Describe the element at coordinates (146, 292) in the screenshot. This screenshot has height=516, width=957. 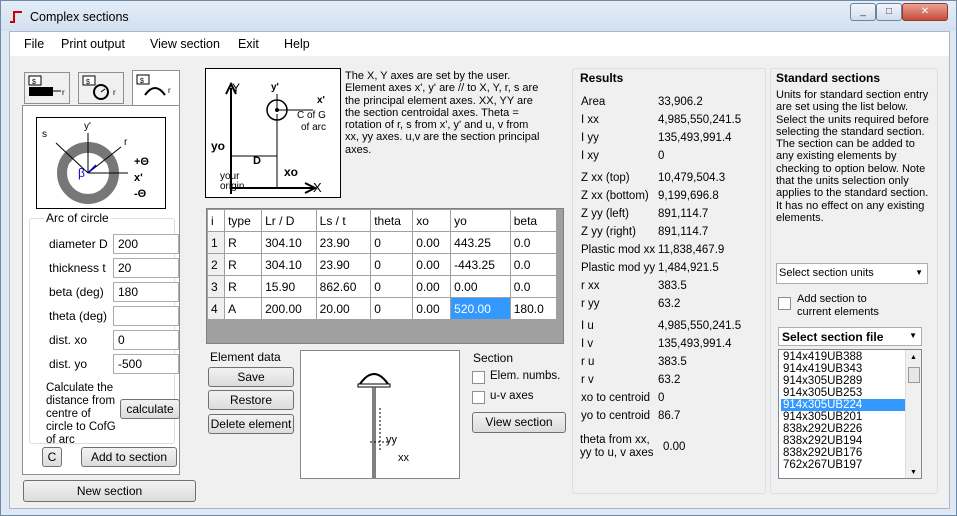
I see `beta-input` at that location.